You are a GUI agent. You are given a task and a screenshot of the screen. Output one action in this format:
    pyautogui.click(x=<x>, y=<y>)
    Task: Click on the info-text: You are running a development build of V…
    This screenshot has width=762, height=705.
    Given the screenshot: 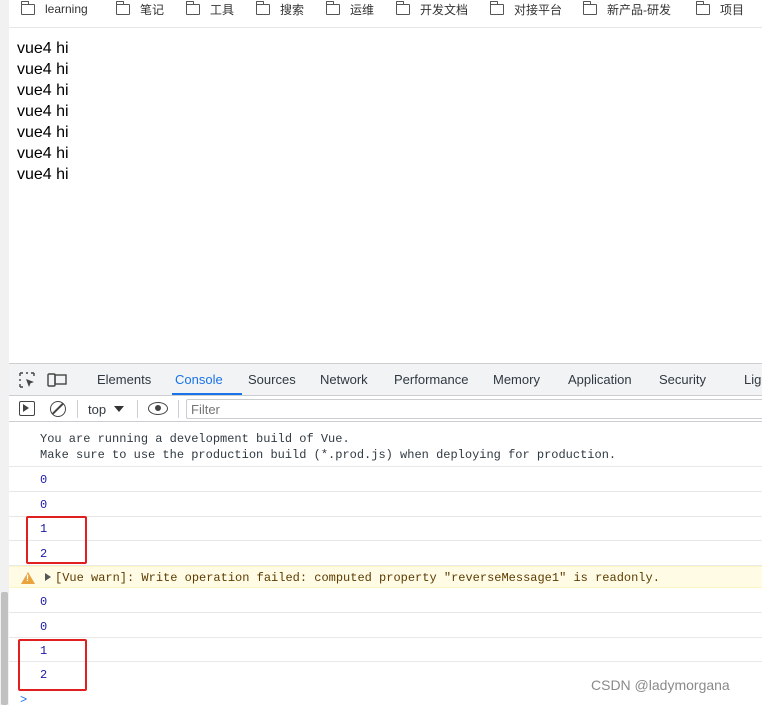 What is the action you would take?
    pyautogui.click(x=328, y=447)
    